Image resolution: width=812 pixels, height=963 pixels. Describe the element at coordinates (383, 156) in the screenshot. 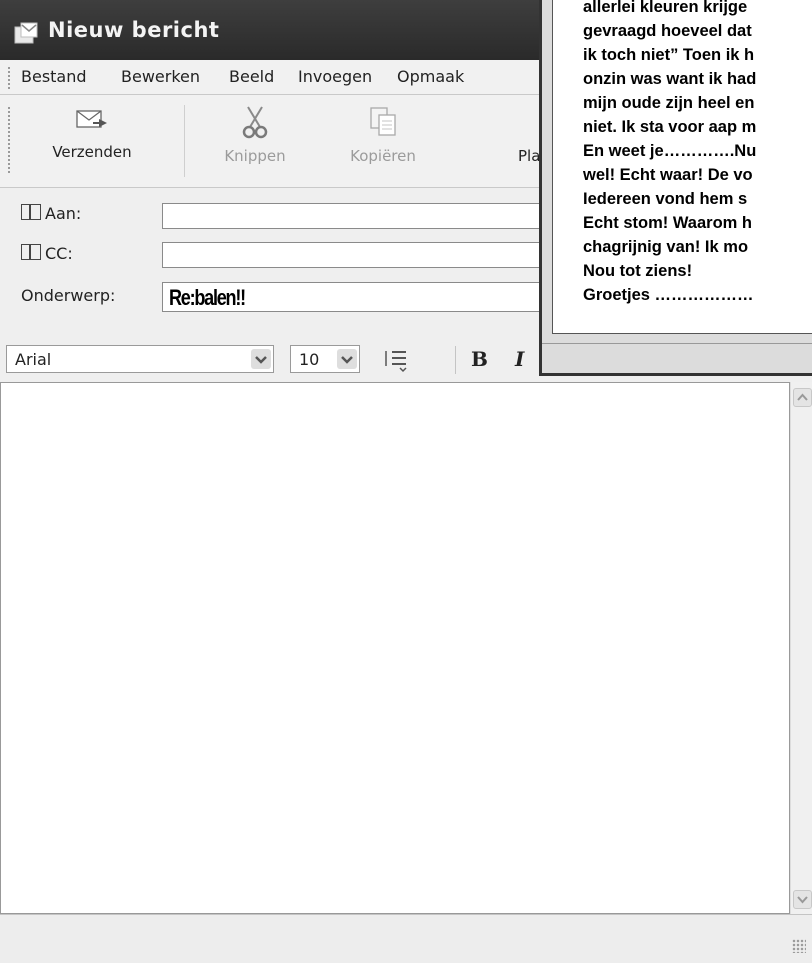

I see `copy-label: Kopiëren` at that location.